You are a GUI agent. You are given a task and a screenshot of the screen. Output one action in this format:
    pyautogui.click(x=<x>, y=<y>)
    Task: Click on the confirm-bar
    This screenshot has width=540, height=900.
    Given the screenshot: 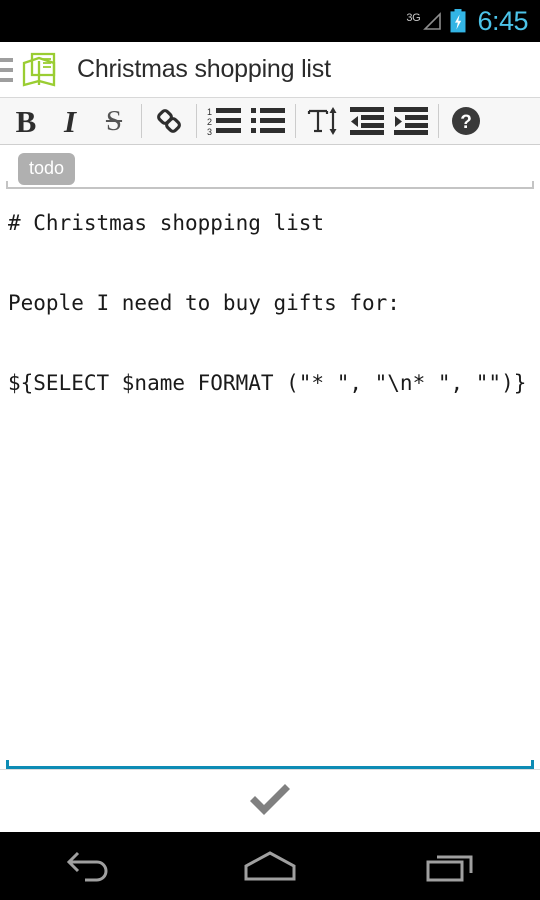 What is the action you would take?
    pyautogui.click(x=270, y=800)
    